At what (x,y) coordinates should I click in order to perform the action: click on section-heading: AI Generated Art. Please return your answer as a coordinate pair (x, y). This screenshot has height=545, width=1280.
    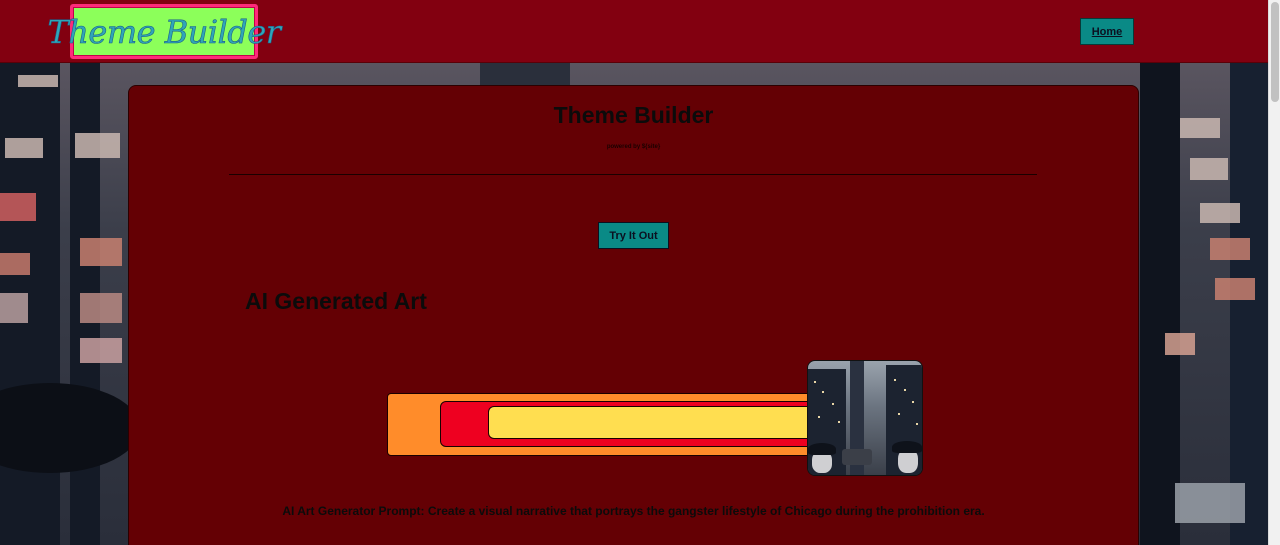
    Looking at the image, I should click on (336, 301).